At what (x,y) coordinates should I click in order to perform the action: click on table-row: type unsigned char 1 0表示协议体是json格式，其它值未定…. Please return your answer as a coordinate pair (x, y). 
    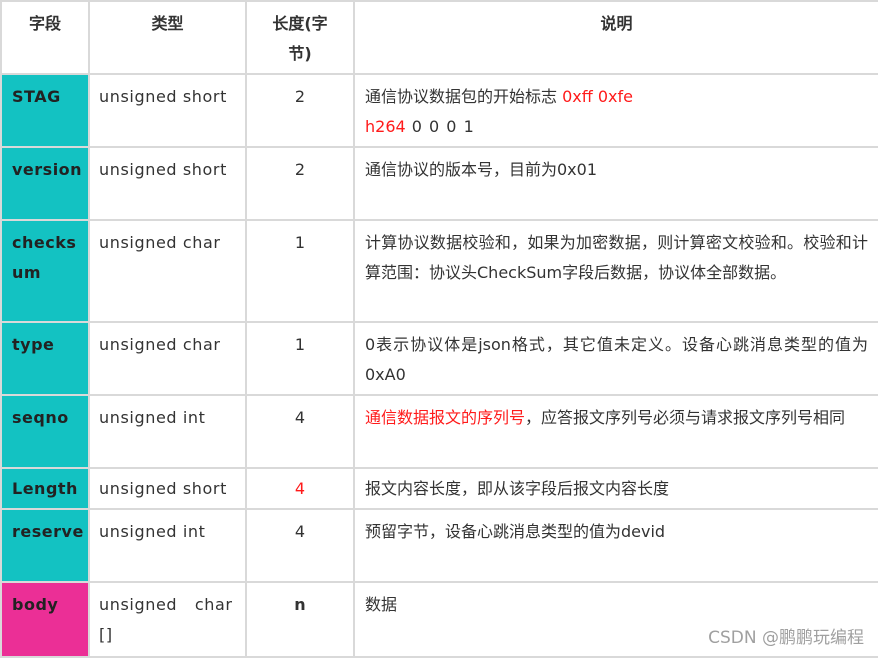
    Looking at the image, I should click on (439, 358).